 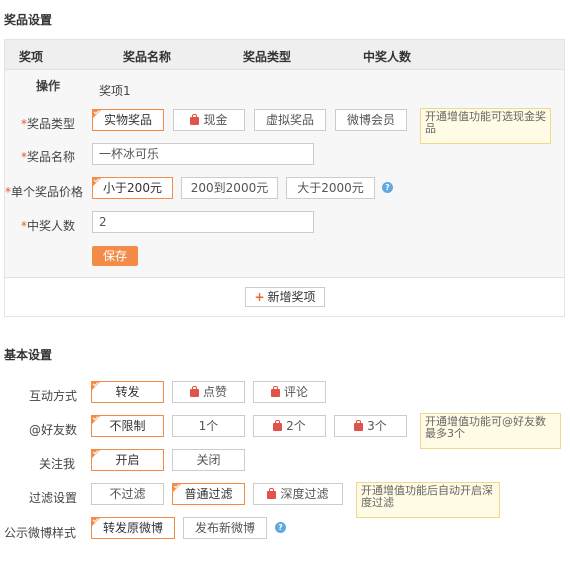 I want to click on price-under-200: 小于200元, so click(x=132, y=188).